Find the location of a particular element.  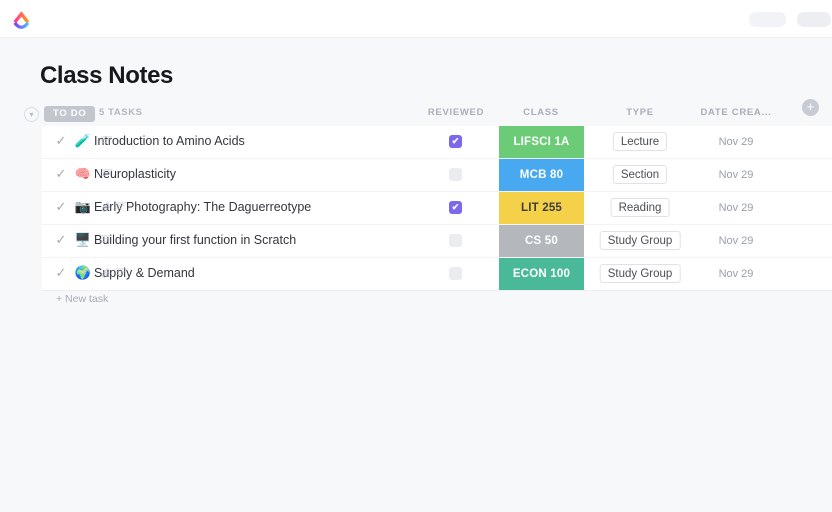

test-tube-emoji: 🧪 is located at coordinates (83, 140).